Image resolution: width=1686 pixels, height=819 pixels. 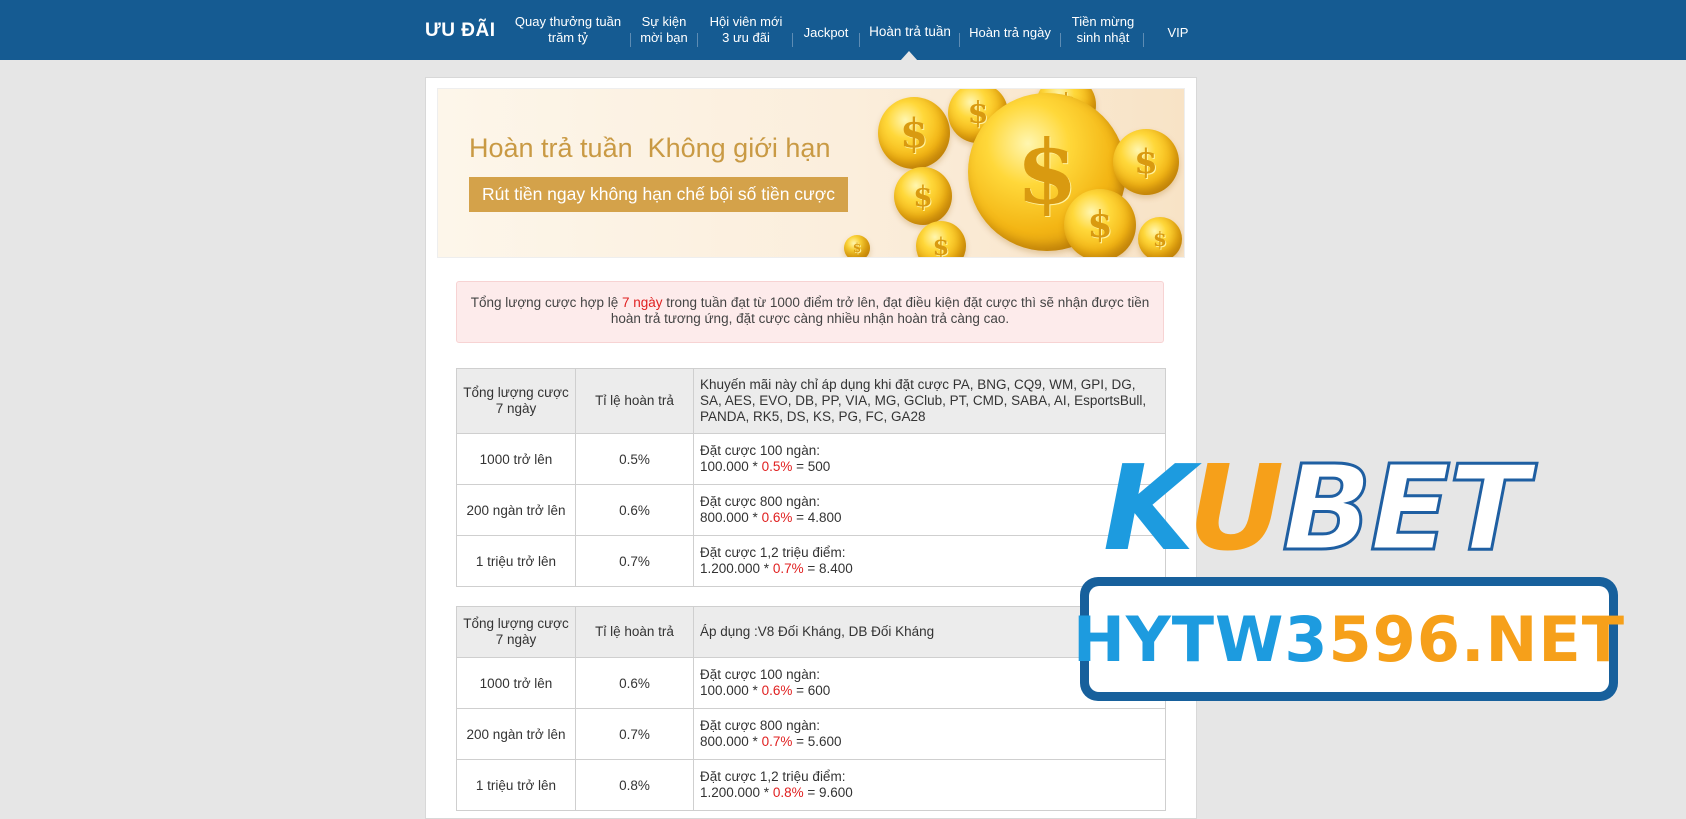 I want to click on table-row: 1000 trở lên 0.6% Đặt cược 100 ngàn, so click(x=811, y=683).